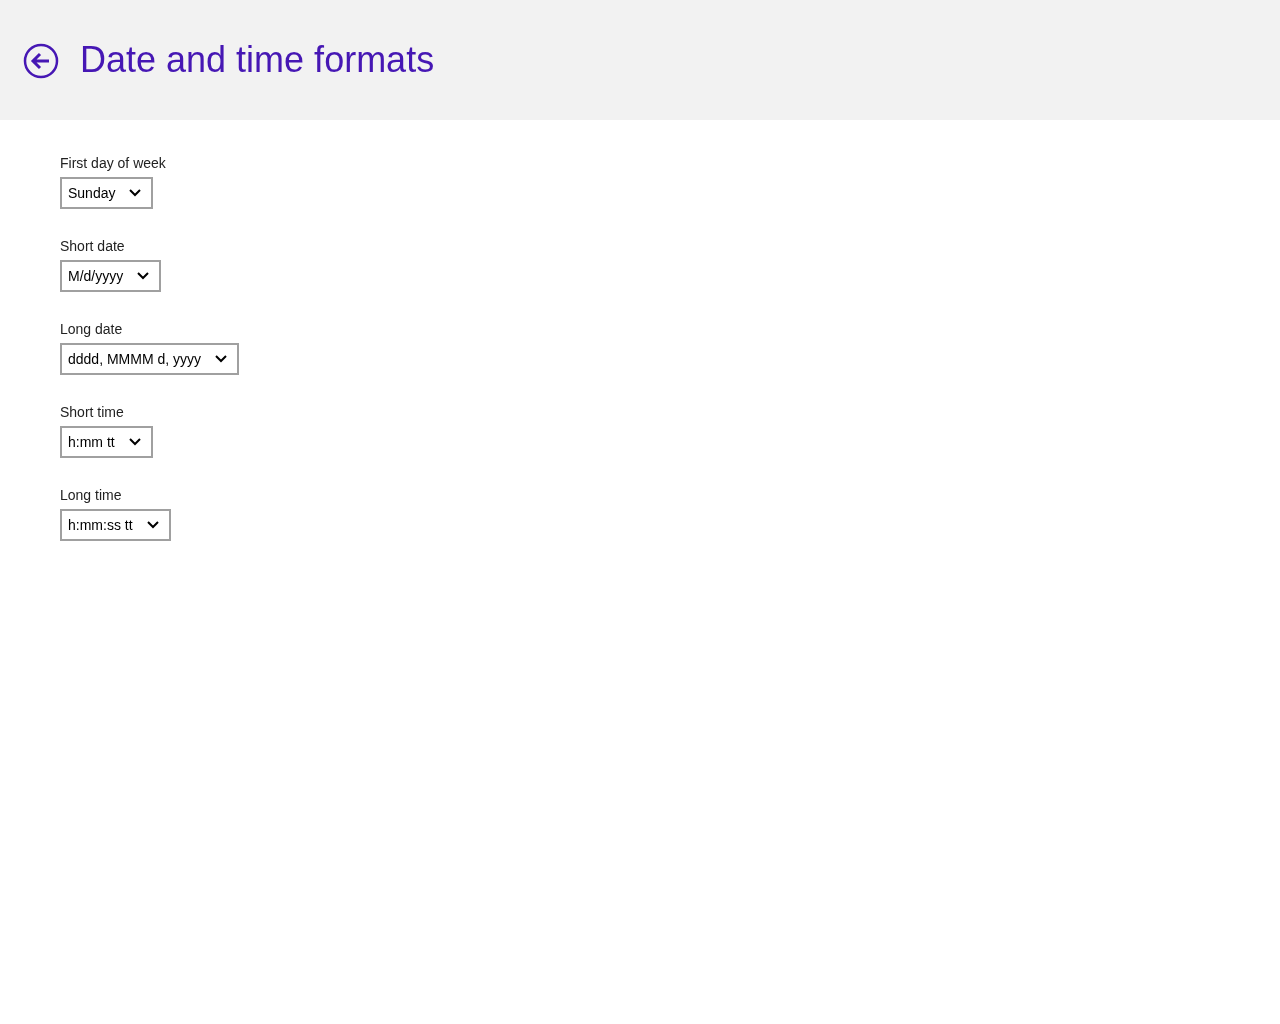 This screenshot has width=1280, height=1024. What do you see at coordinates (91, 495) in the screenshot?
I see `setting-label: Long time` at bounding box center [91, 495].